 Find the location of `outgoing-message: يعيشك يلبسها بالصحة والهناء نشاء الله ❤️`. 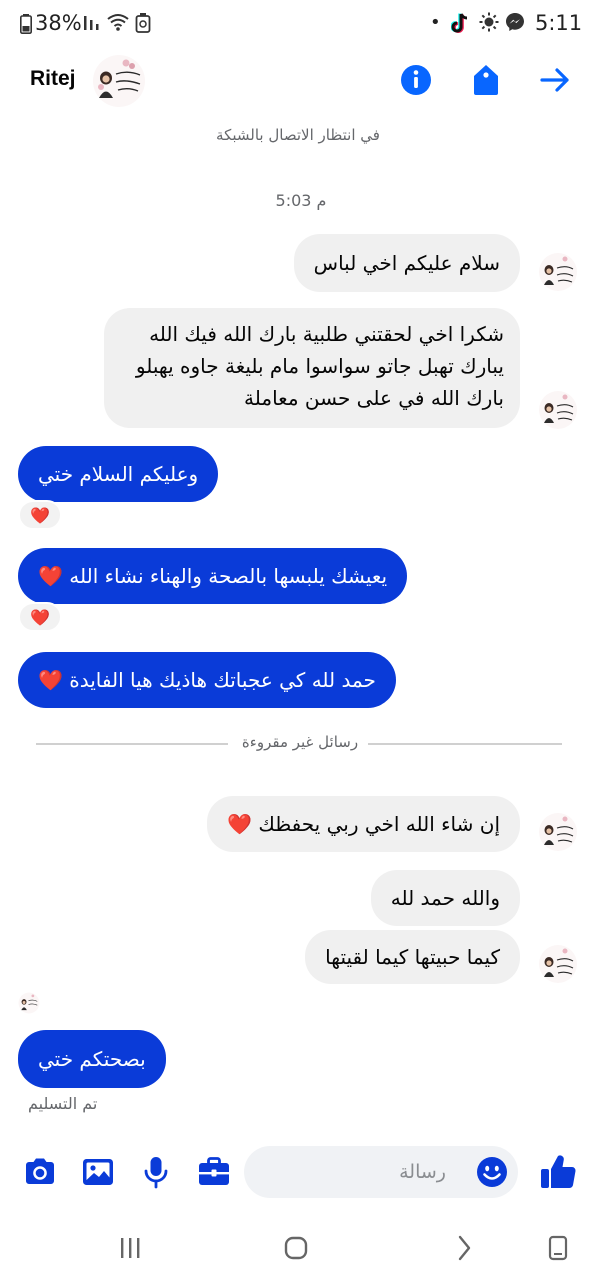

outgoing-message: يعيشك يلبسها بالصحة والهناء نشاء الله ❤️ is located at coordinates (213, 576).